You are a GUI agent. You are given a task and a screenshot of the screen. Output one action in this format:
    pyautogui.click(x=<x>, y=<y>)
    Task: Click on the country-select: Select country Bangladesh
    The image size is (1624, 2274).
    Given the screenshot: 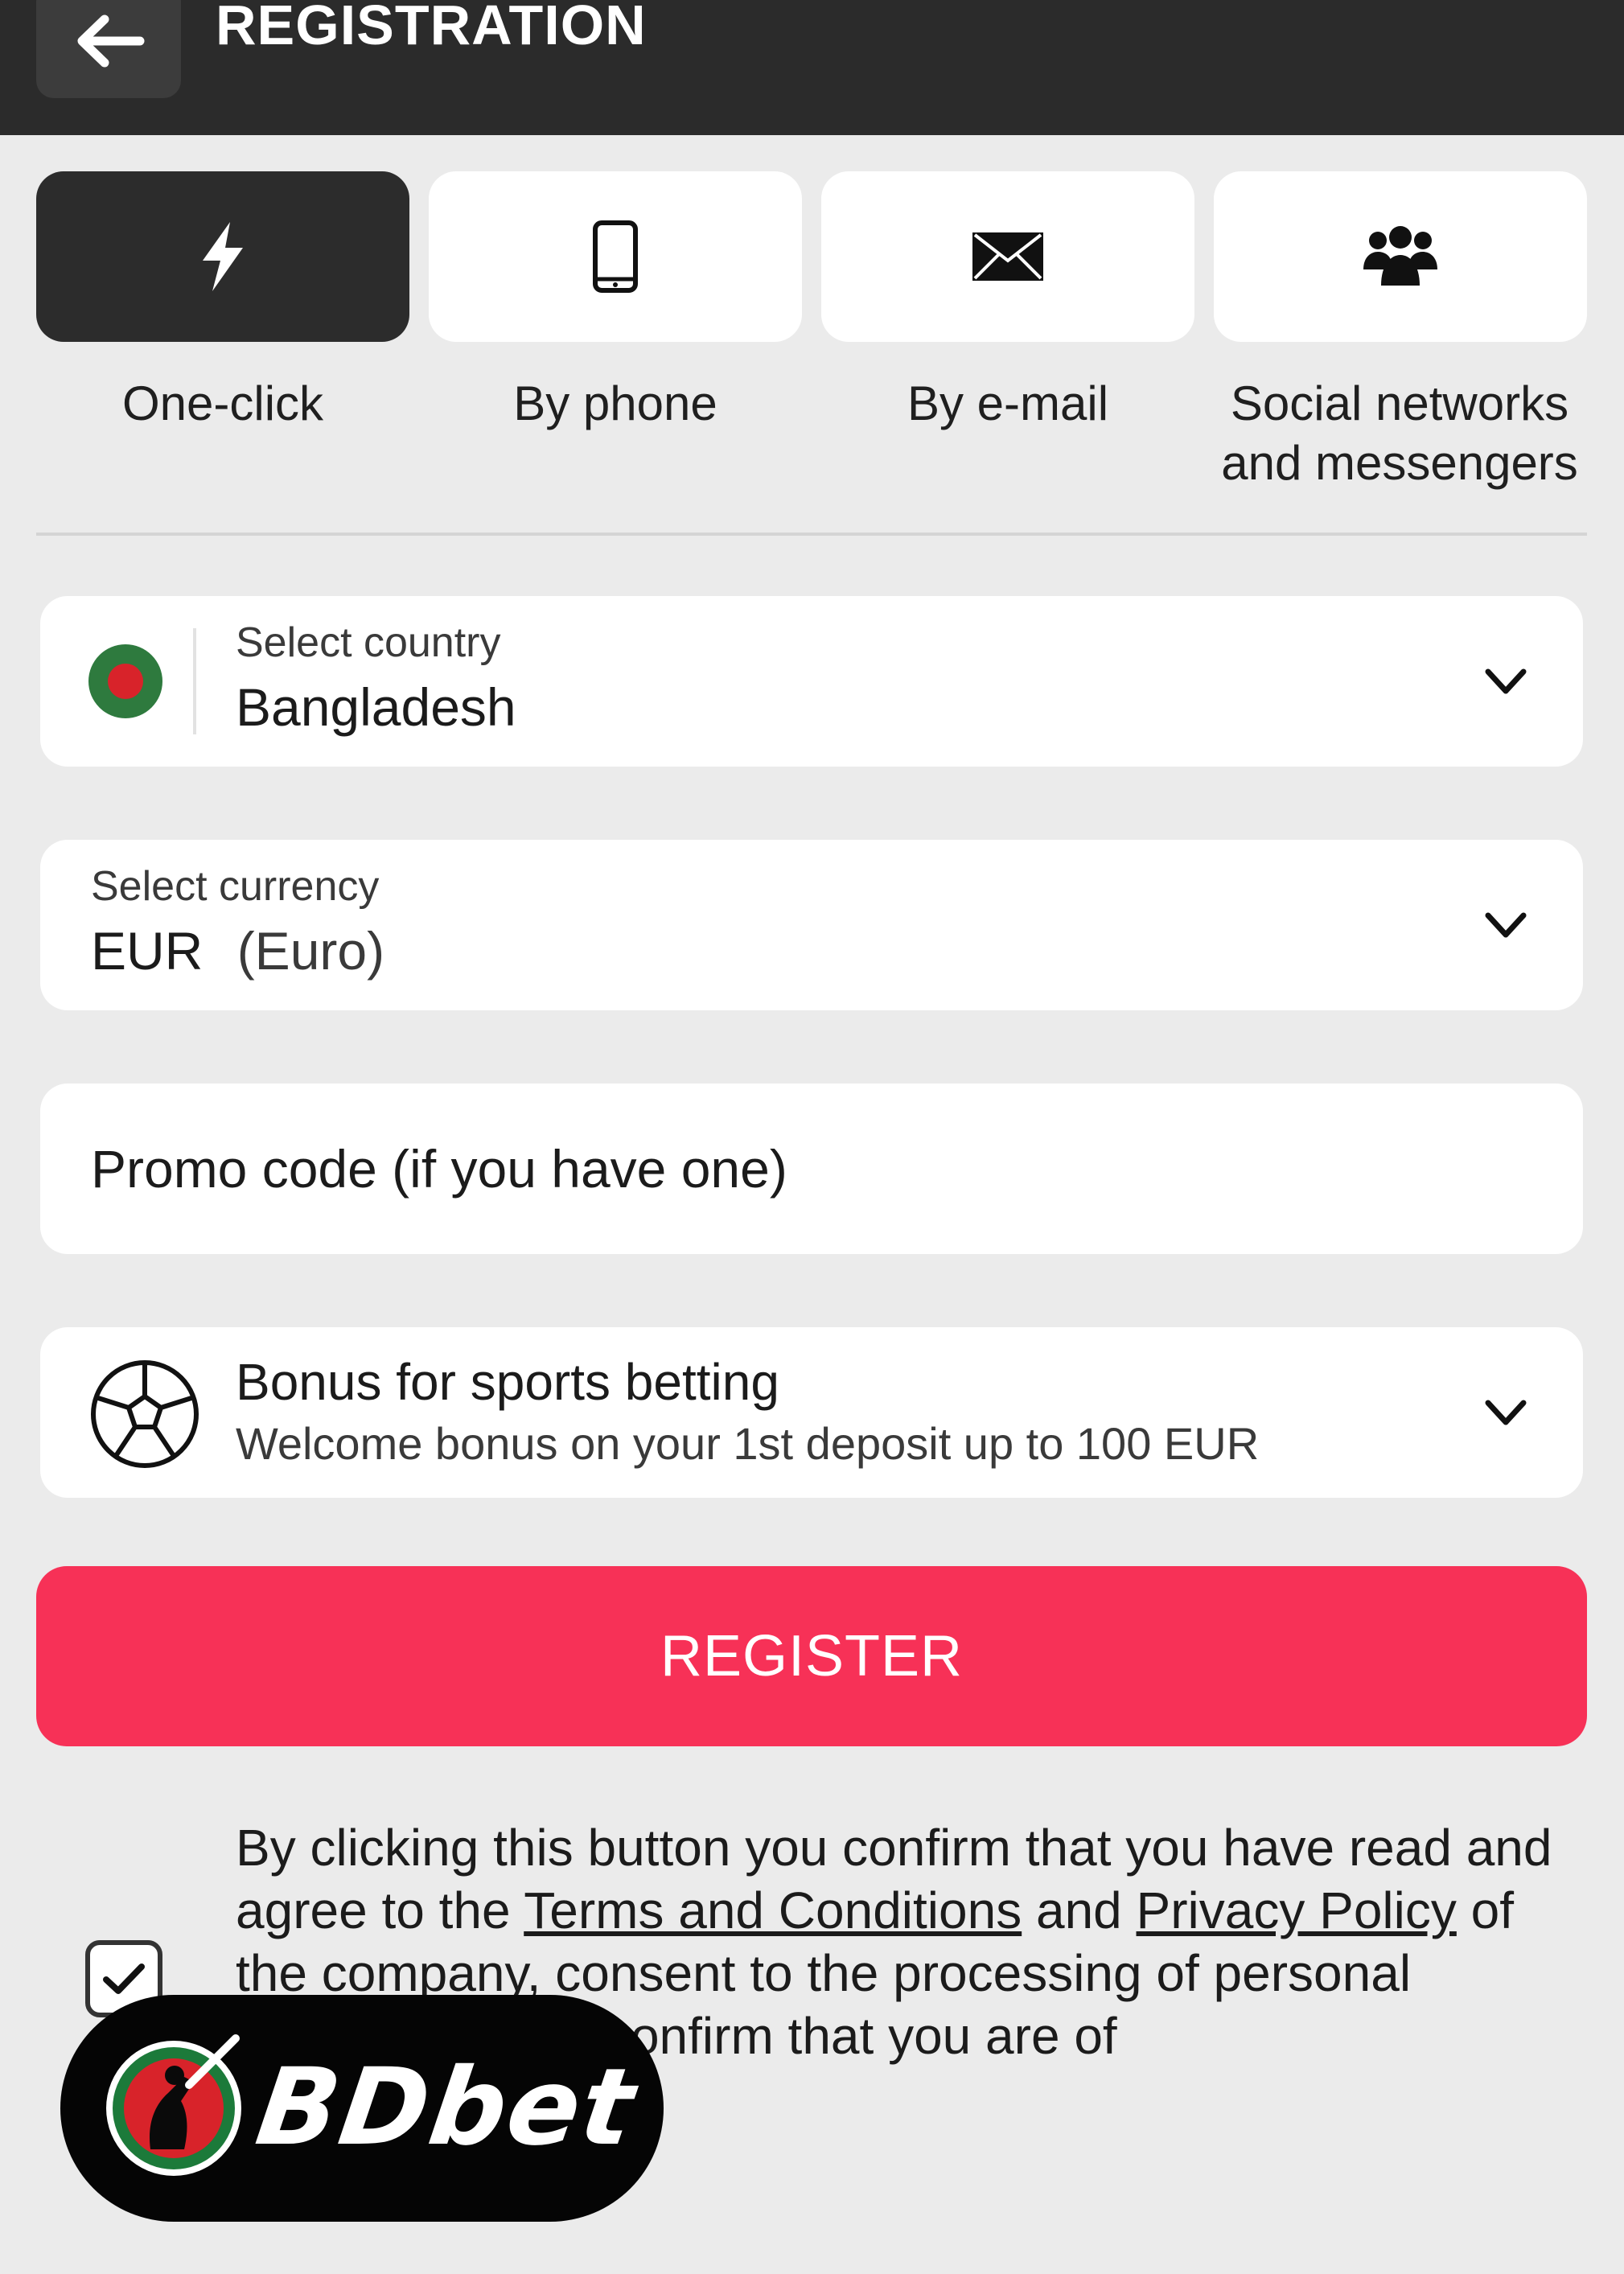 What is the action you would take?
    pyautogui.click(x=812, y=681)
    